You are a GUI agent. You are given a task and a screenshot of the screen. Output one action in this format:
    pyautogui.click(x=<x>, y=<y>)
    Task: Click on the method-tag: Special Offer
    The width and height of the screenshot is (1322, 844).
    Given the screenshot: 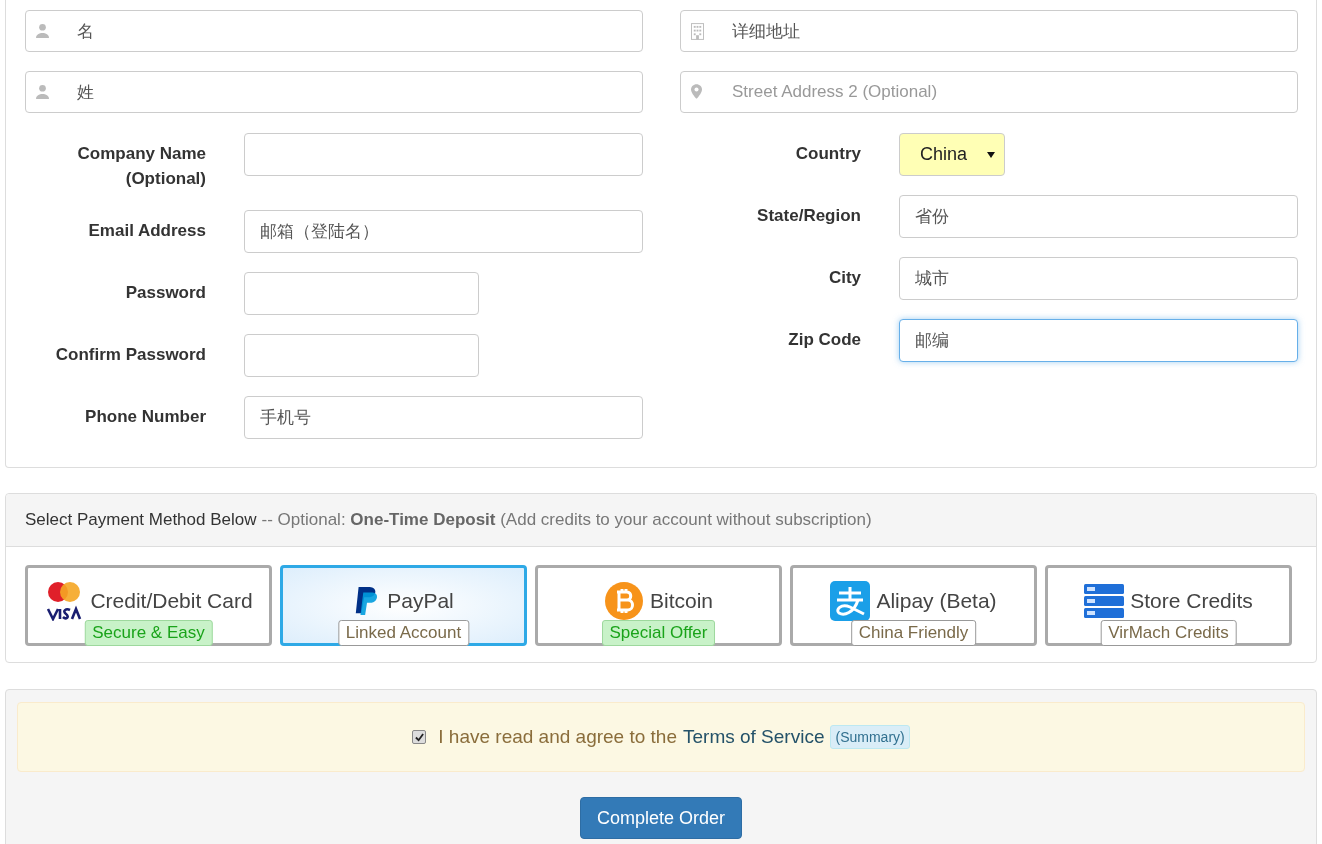 What is the action you would take?
    pyautogui.click(x=658, y=633)
    